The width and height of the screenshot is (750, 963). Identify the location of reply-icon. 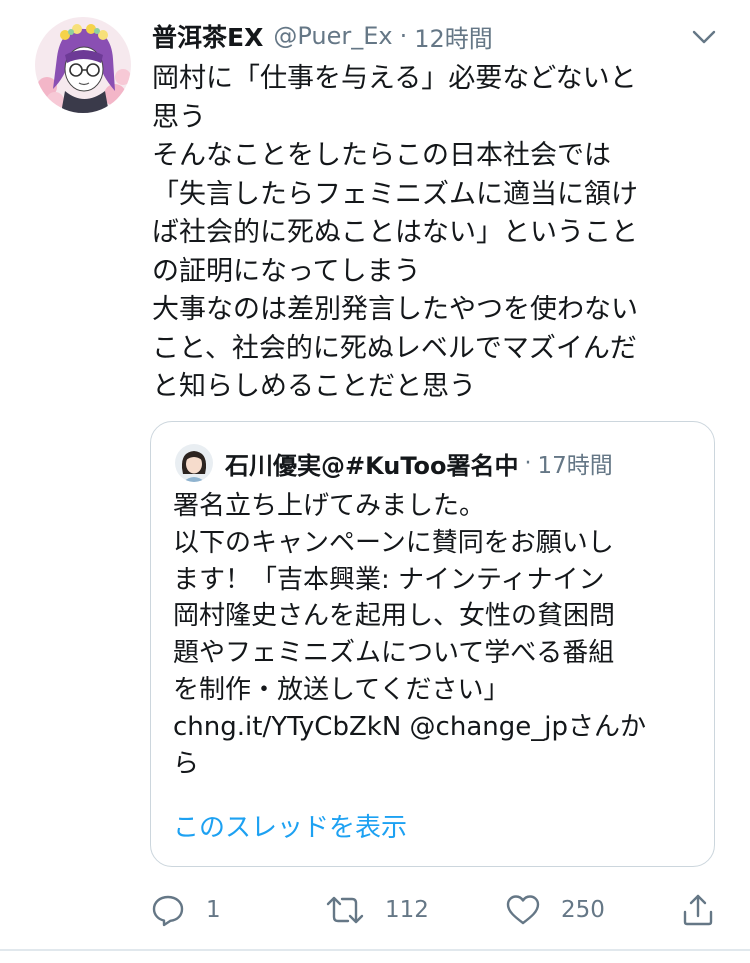
(168, 910).